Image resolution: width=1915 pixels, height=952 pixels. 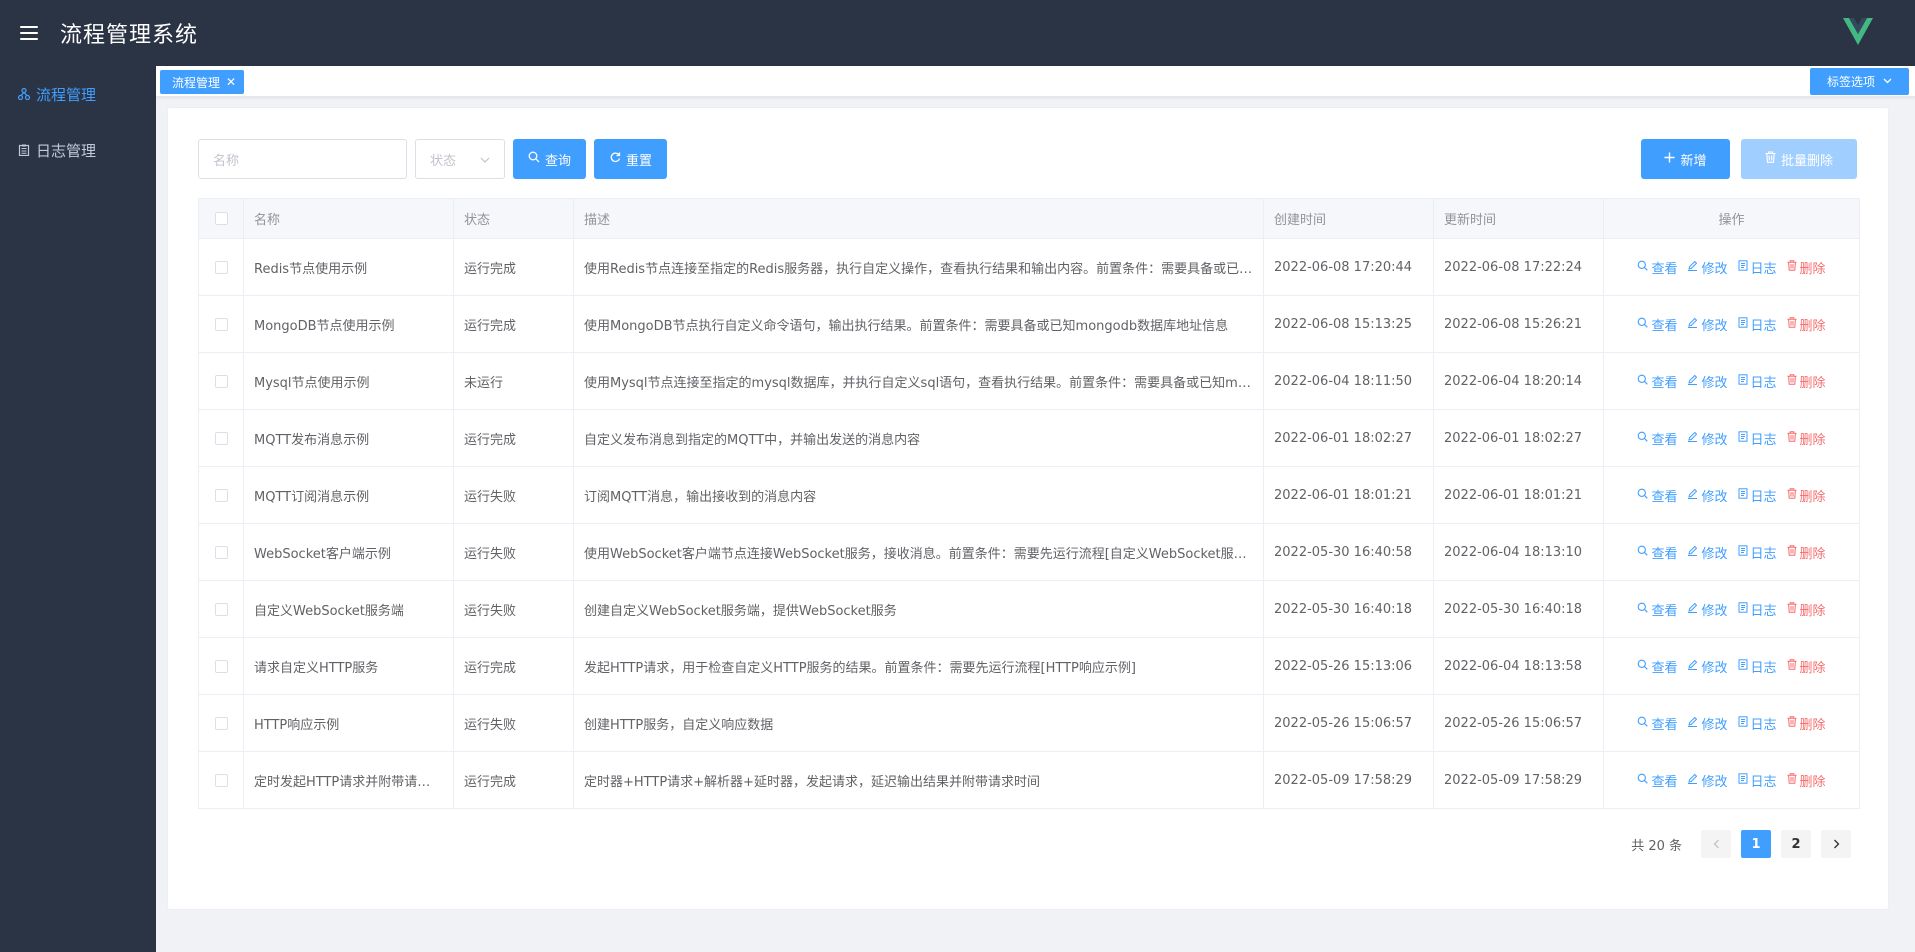 What do you see at coordinates (1519, 780) in the screenshot?
I see `updated-time-cell: 2022-05-09 17:58:29` at bounding box center [1519, 780].